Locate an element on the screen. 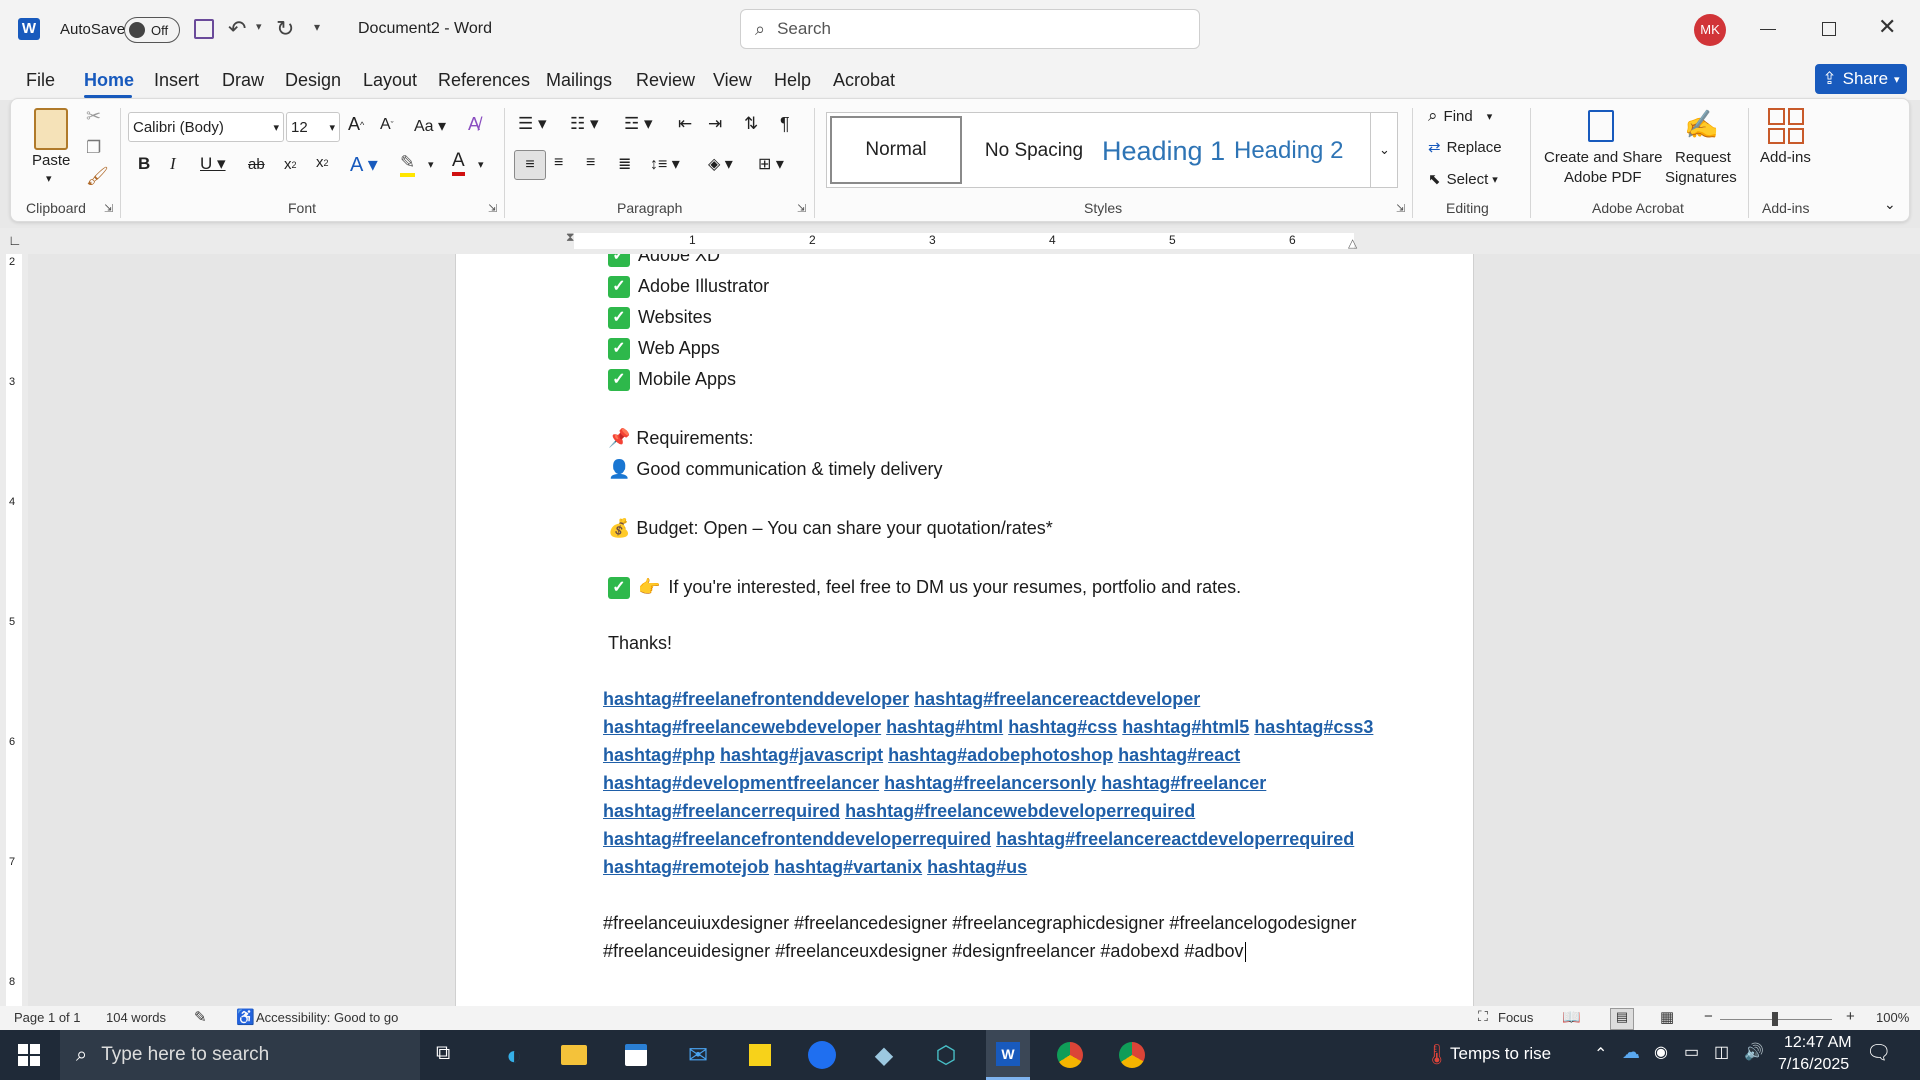 Image resolution: width=1920 pixels, height=1080 pixels. web-layout-icon: ▦ is located at coordinates (1667, 1017).